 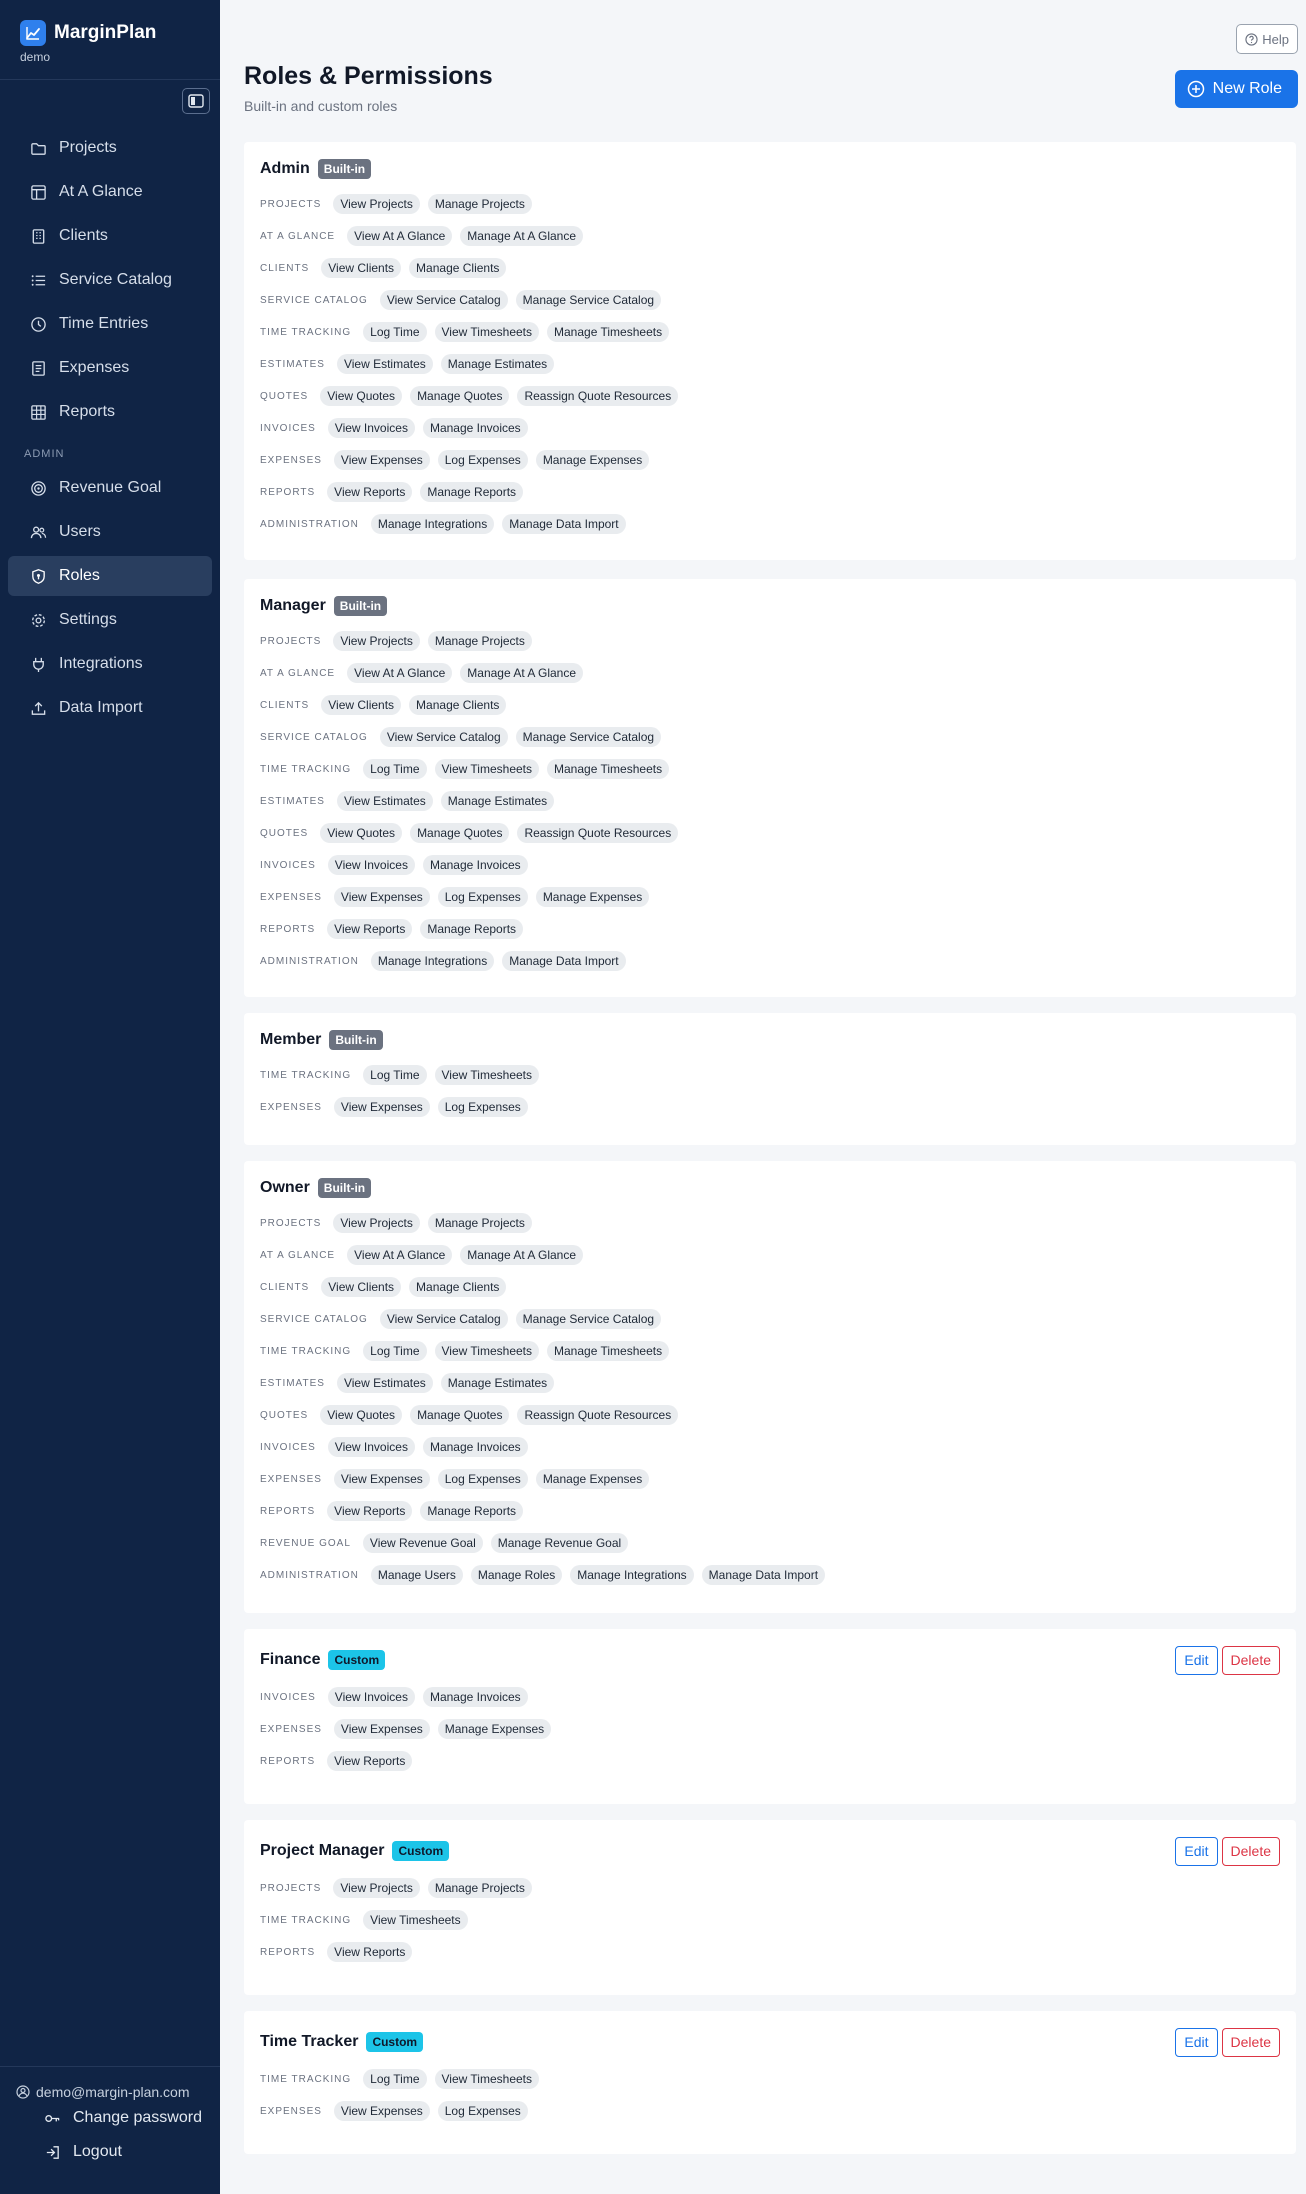 I want to click on role-name: Project Manager, so click(x=322, y=1850).